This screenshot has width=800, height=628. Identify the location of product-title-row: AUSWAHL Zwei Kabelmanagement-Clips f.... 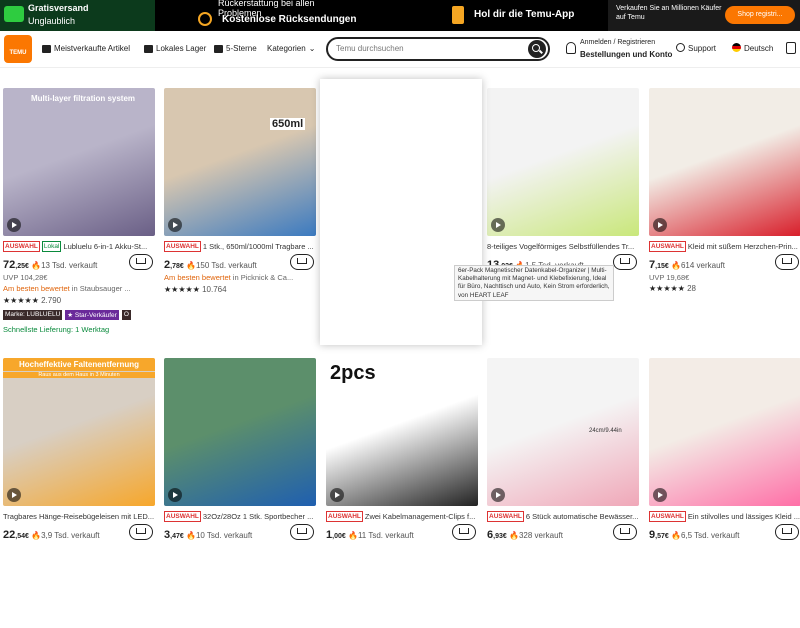
(403, 516).